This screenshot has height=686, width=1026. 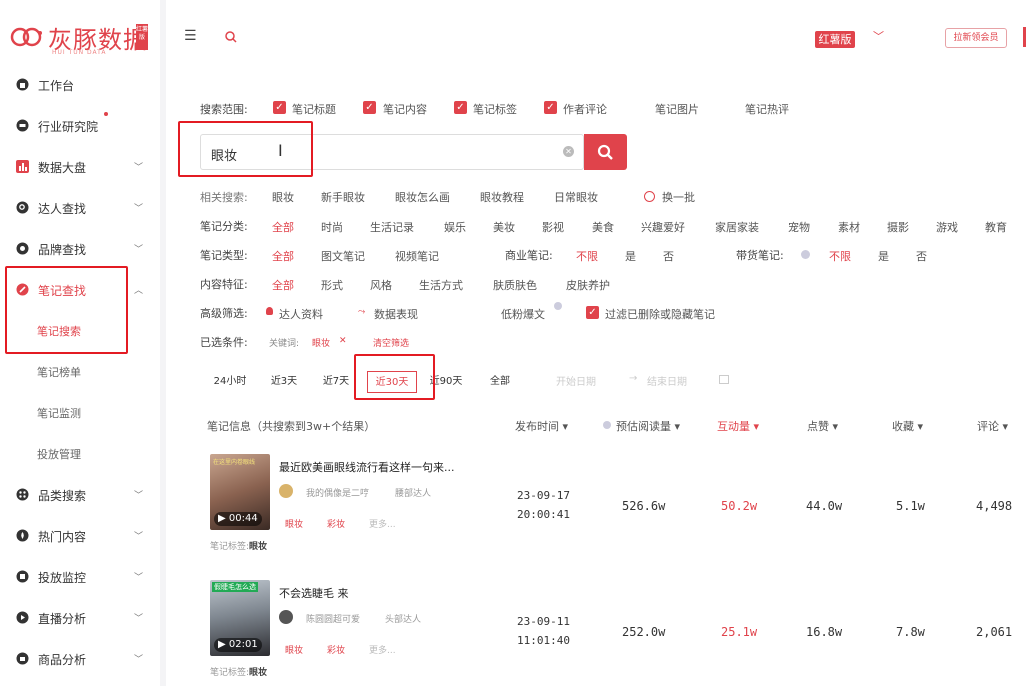 What do you see at coordinates (840, 256) in the screenshot?
I see `goods-option: 不限` at bounding box center [840, 256].